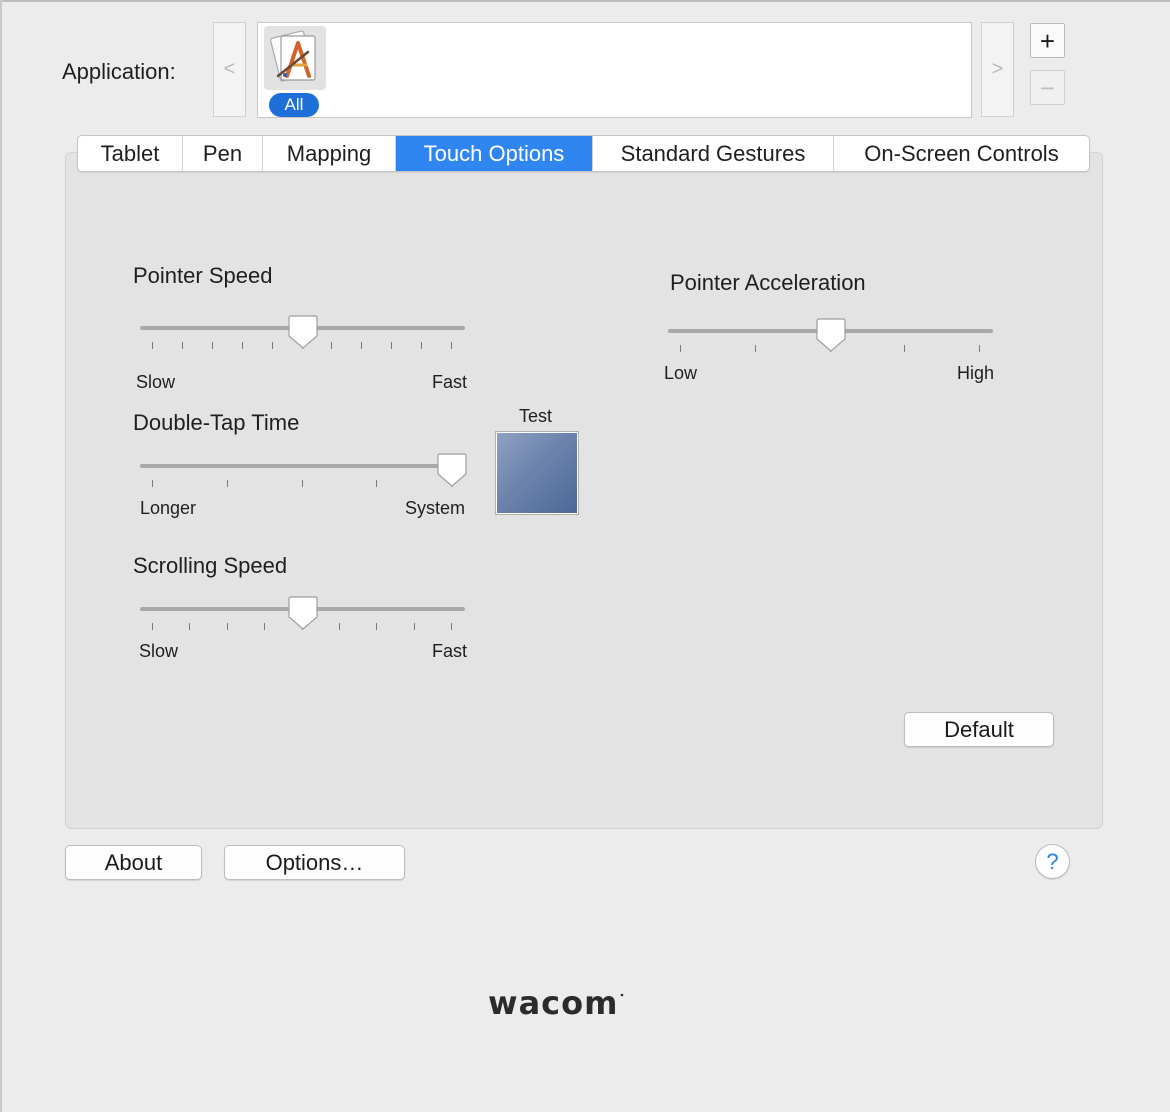 The width and height of the screenshot is (1170, 1112). Describe the element at coordinates (961, 153) in the screenshot. I see `tab-on-screen-controls: On-Screen Controls` at that location.